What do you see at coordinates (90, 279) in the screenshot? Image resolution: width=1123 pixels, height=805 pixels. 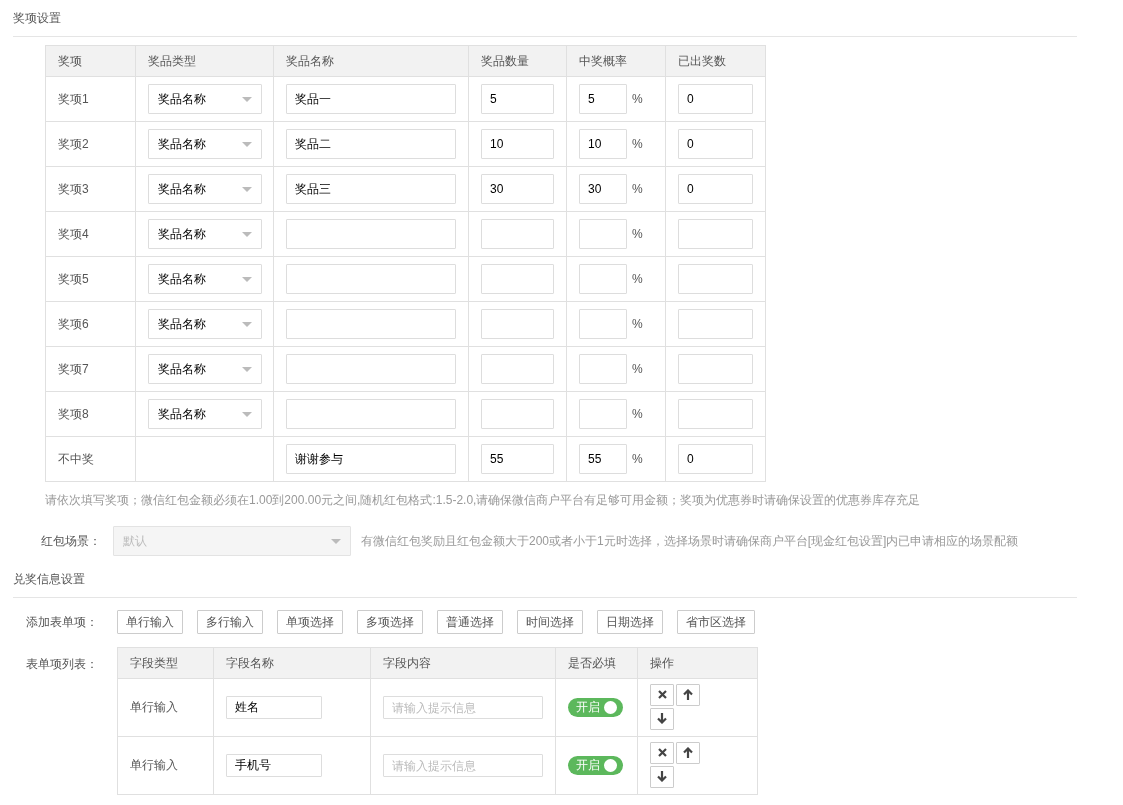 I see `prize-item-label: 奖项5` at bounding box center [90, 279].